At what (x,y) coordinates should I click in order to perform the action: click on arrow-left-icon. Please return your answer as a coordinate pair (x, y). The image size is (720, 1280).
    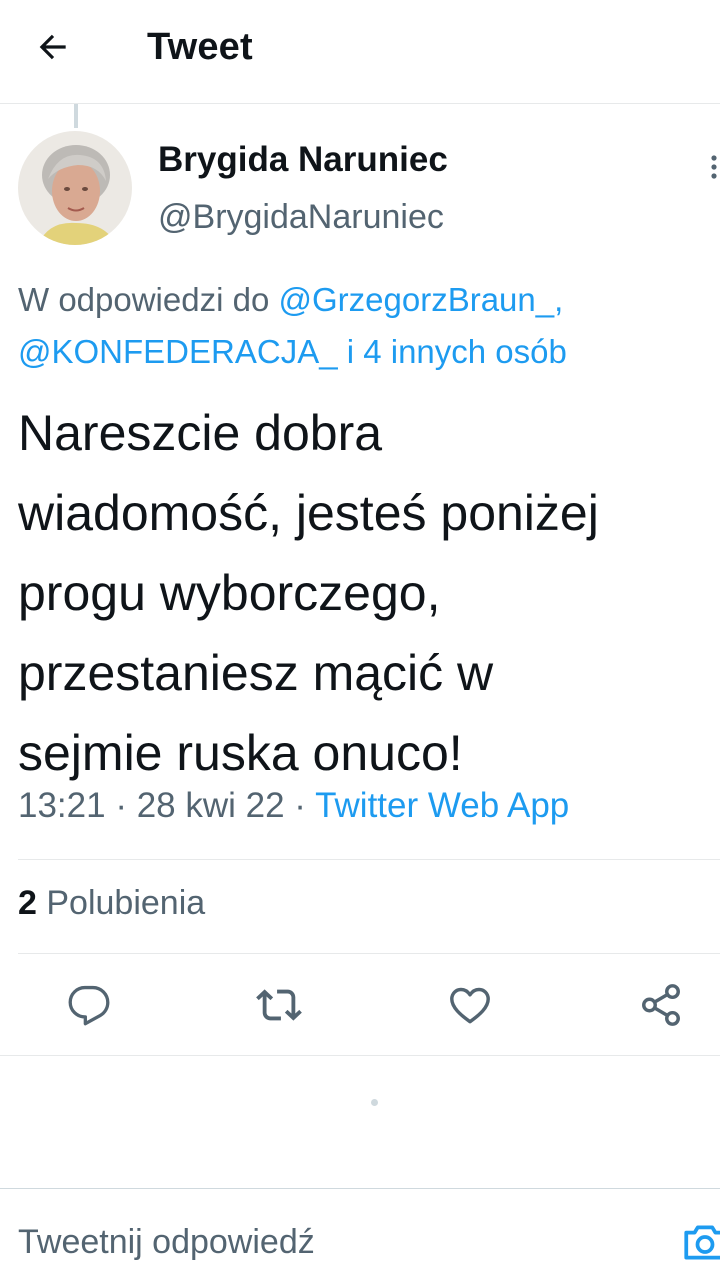
    Looking at the image, I should click on (52, 47).